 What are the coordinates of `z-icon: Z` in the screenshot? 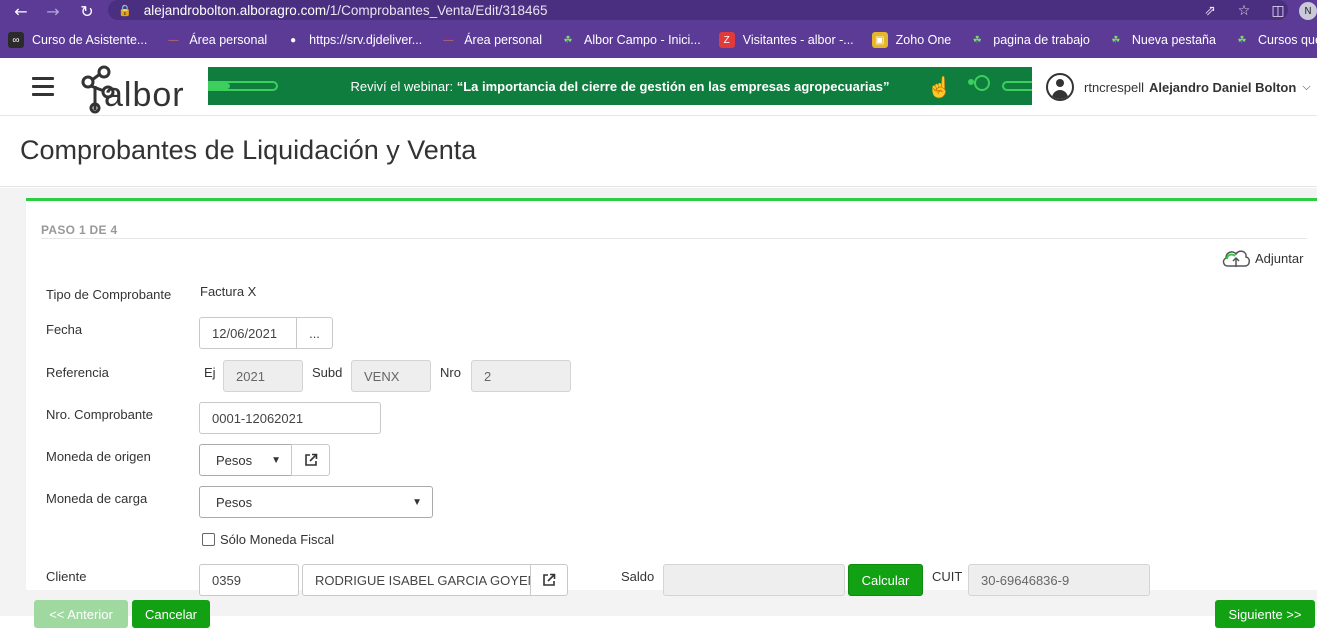 It's located at (726, 40).